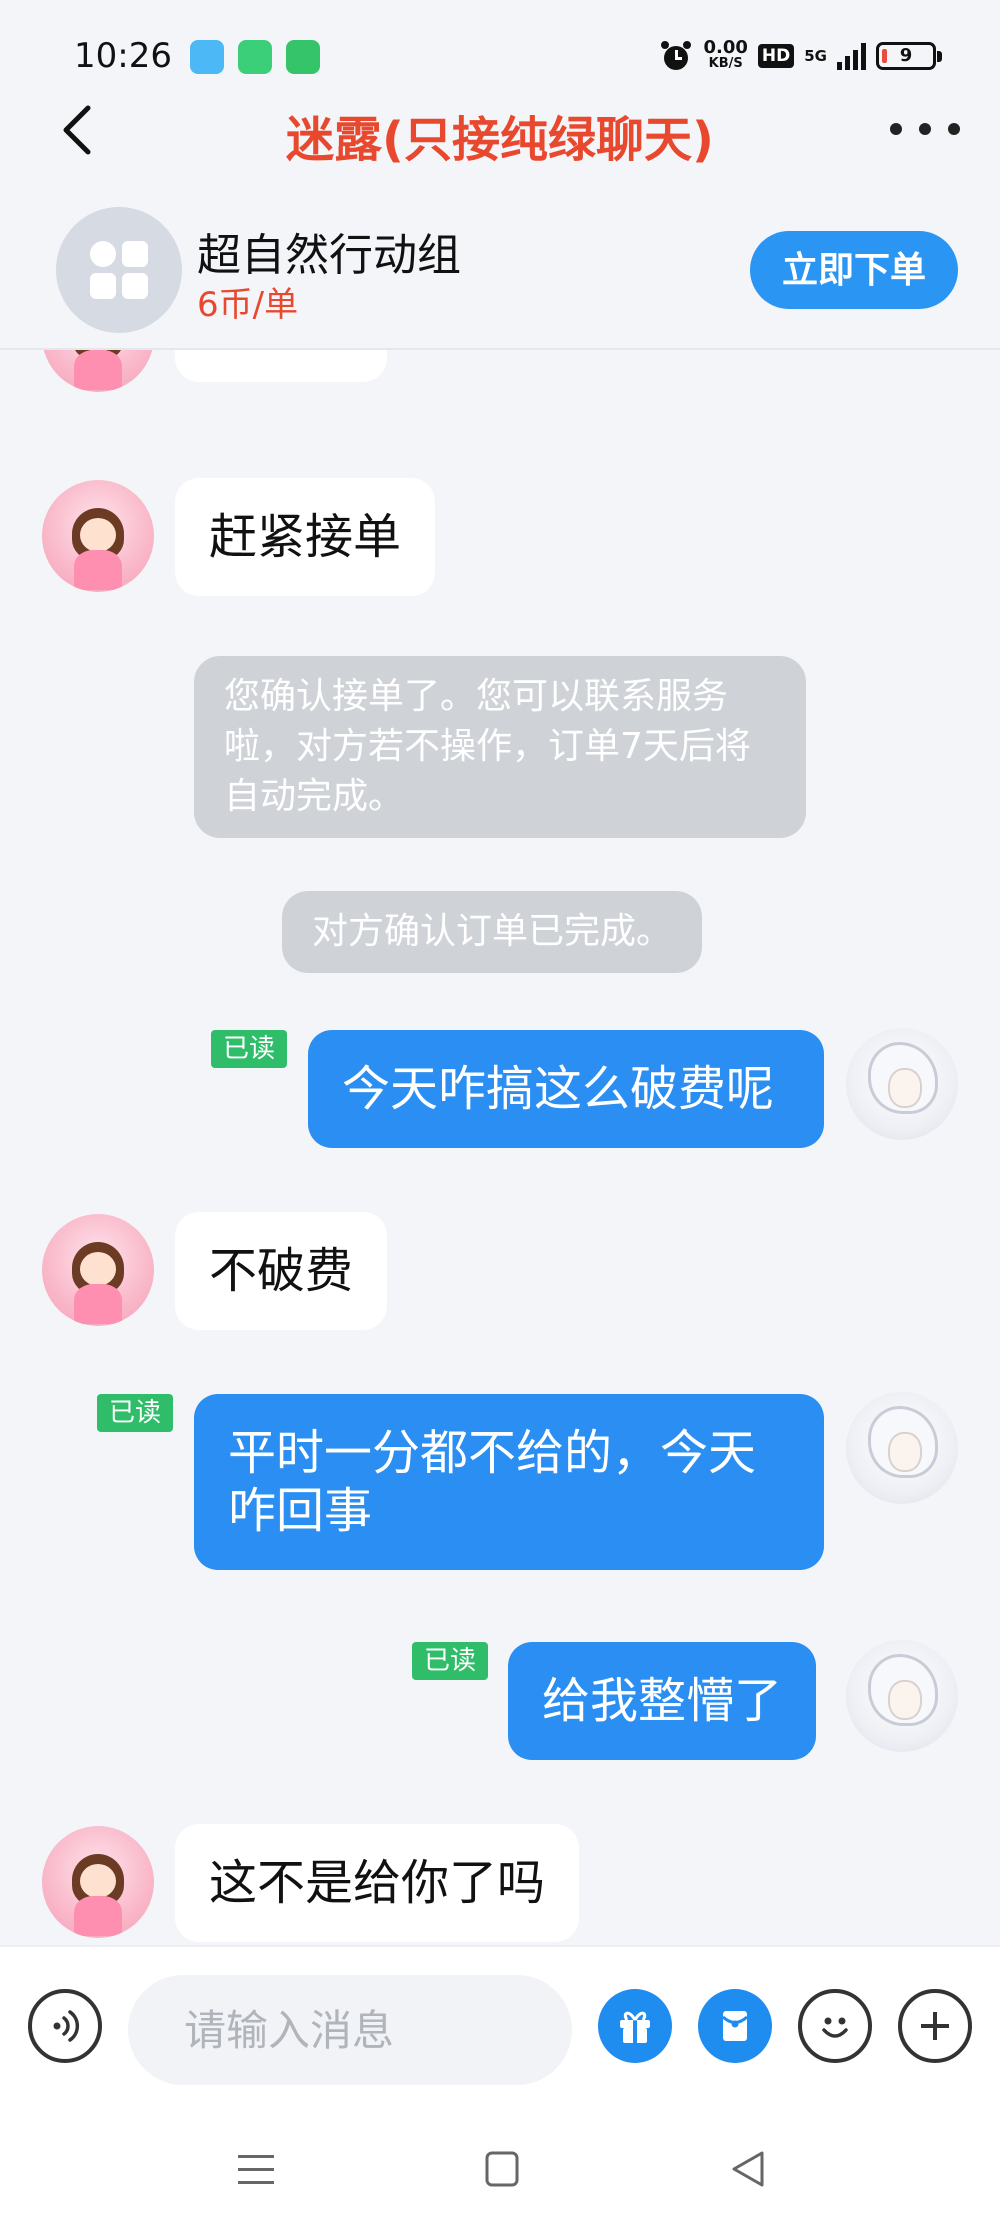 The height and width of the screenshot is (2233, 1000). Describe the element at coordinates (735, 2026) in the screenshot. I see `red-packet-icon` at that location.